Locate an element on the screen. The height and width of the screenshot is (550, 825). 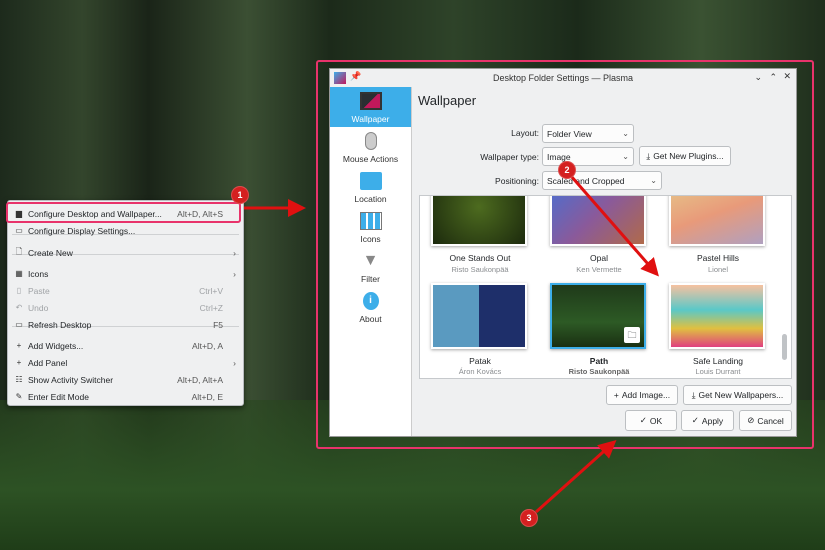
sidebar-item-wallpaper: Wallpaper is located at coordinates (370, 107).